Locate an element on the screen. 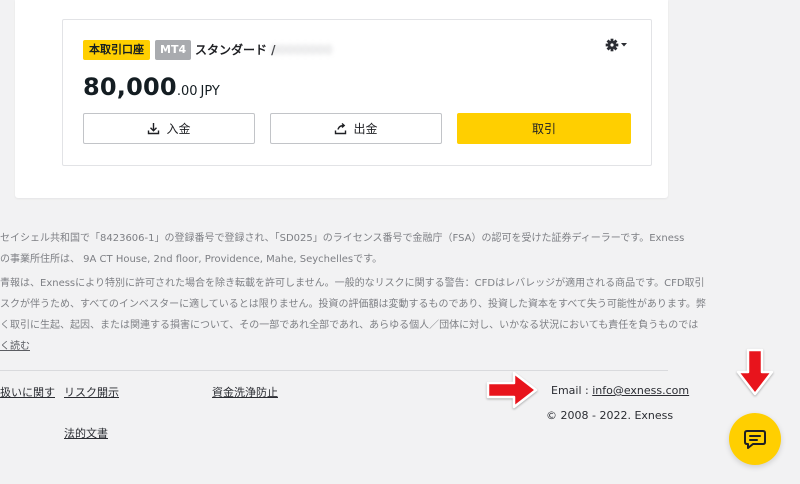  trade-label: 取引 is located at coordinates (543, 129).